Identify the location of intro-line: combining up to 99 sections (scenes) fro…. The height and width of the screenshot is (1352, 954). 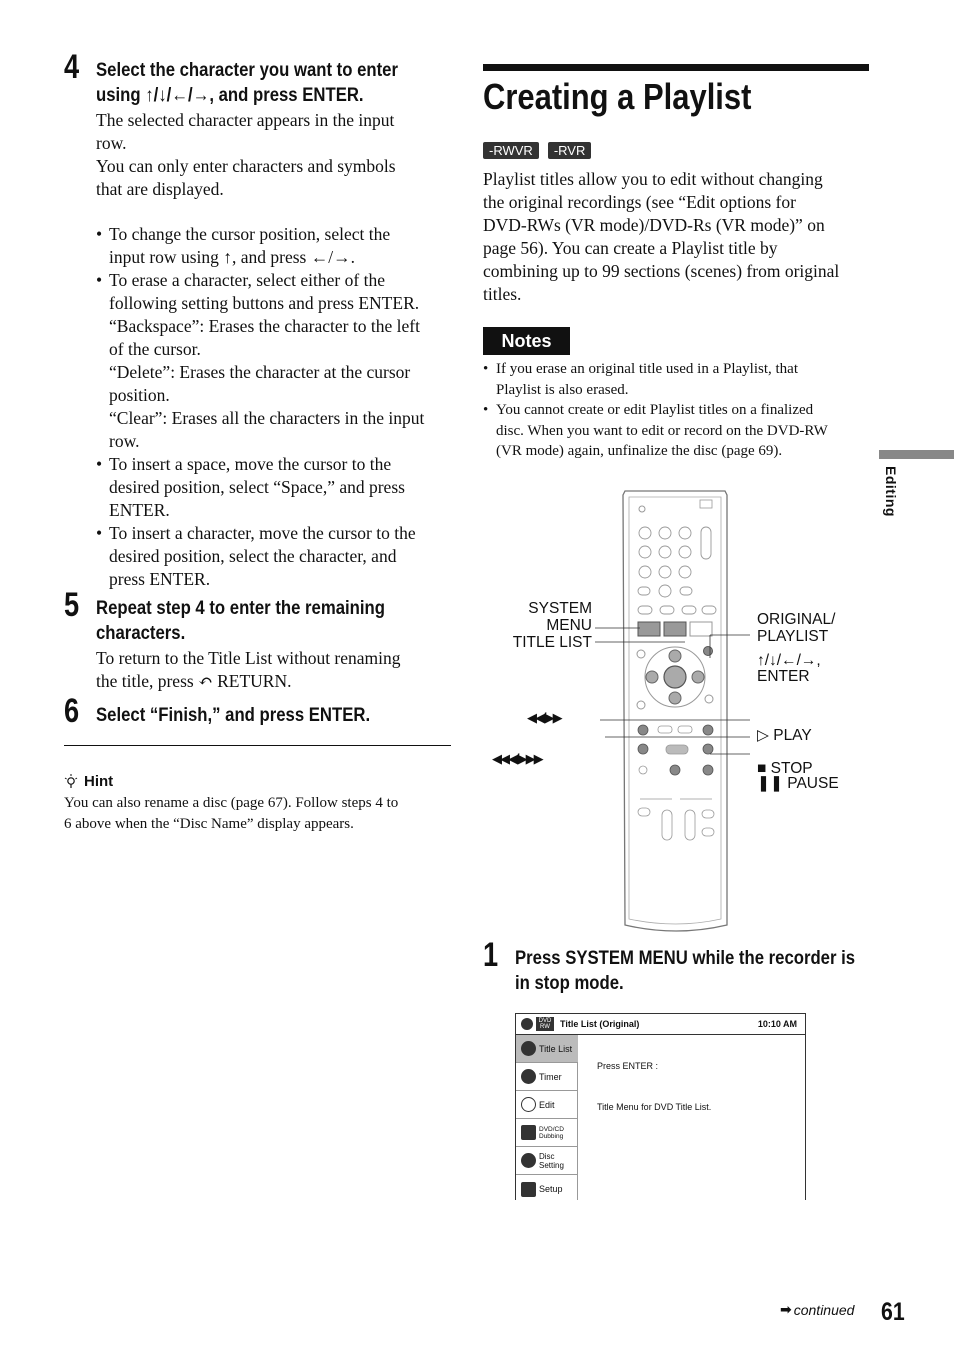
(661, 271).